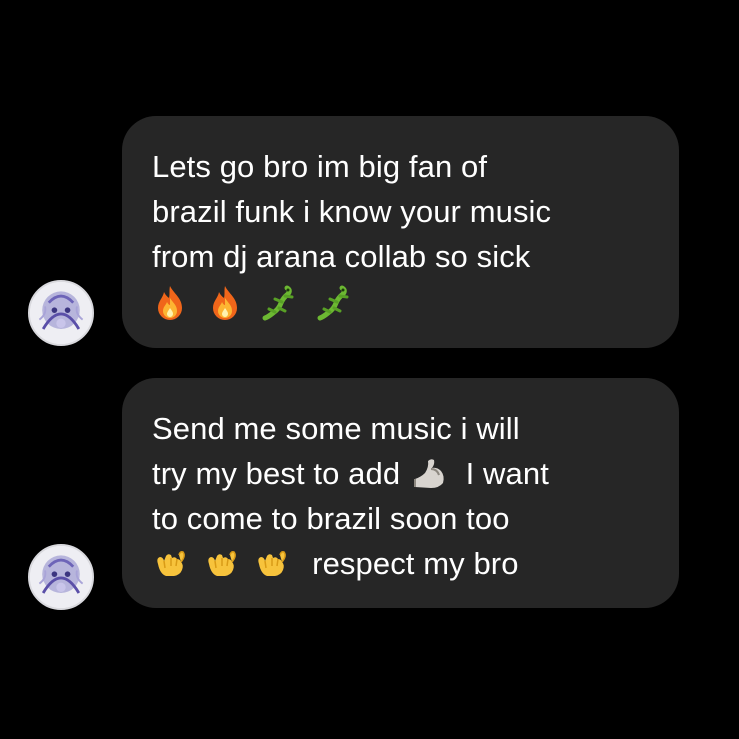 Image resolution: width=739 pixels, height=739 pixels. Describe the element at coordinates (352, 211) in the screenshot. I see `message-text-line: brazil funk i know your music` at that location.